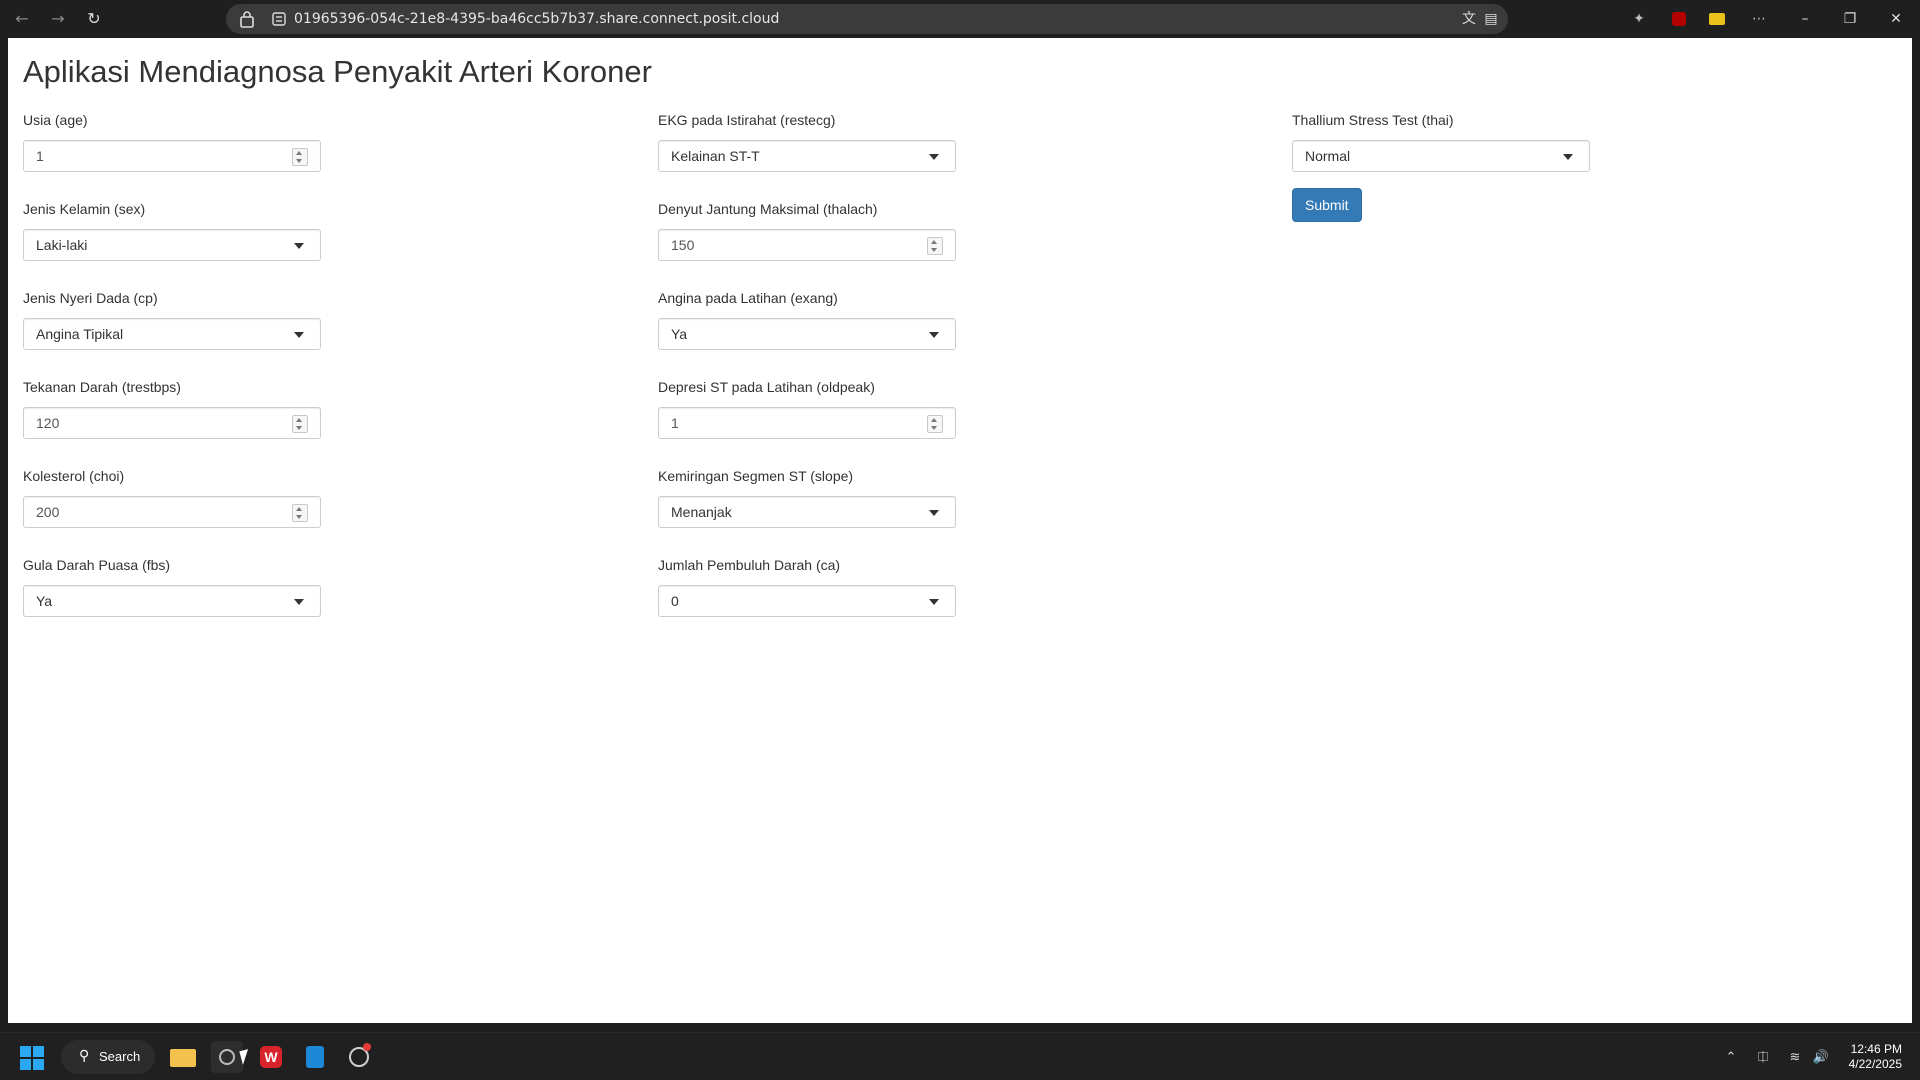 The width and height of the screenshot is (1920, 1080). I want to click on trestbps-value: 120, so click(48, 423).